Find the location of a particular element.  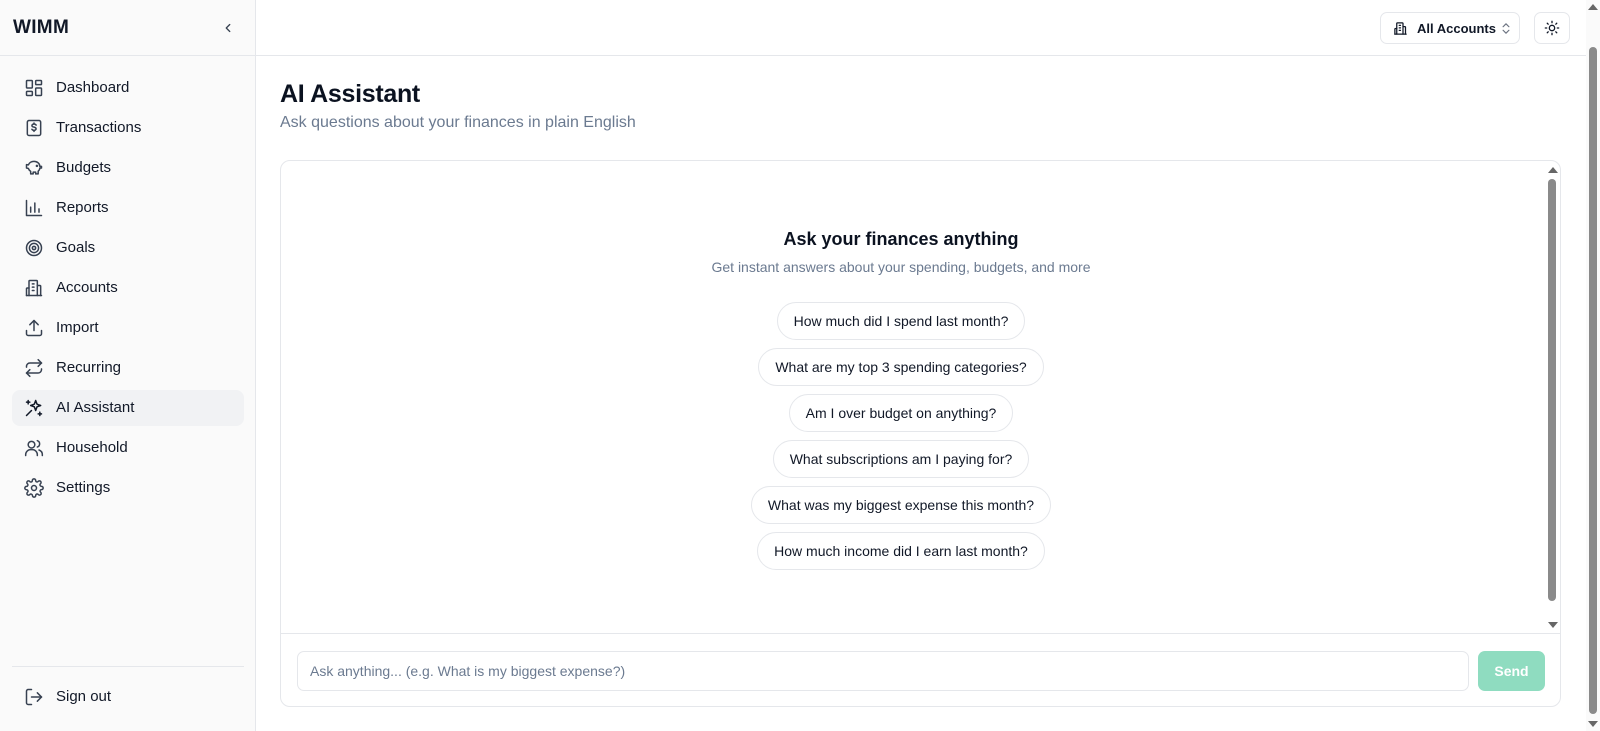

account-selector: All Accounts is located at coordinates (1450, 28).